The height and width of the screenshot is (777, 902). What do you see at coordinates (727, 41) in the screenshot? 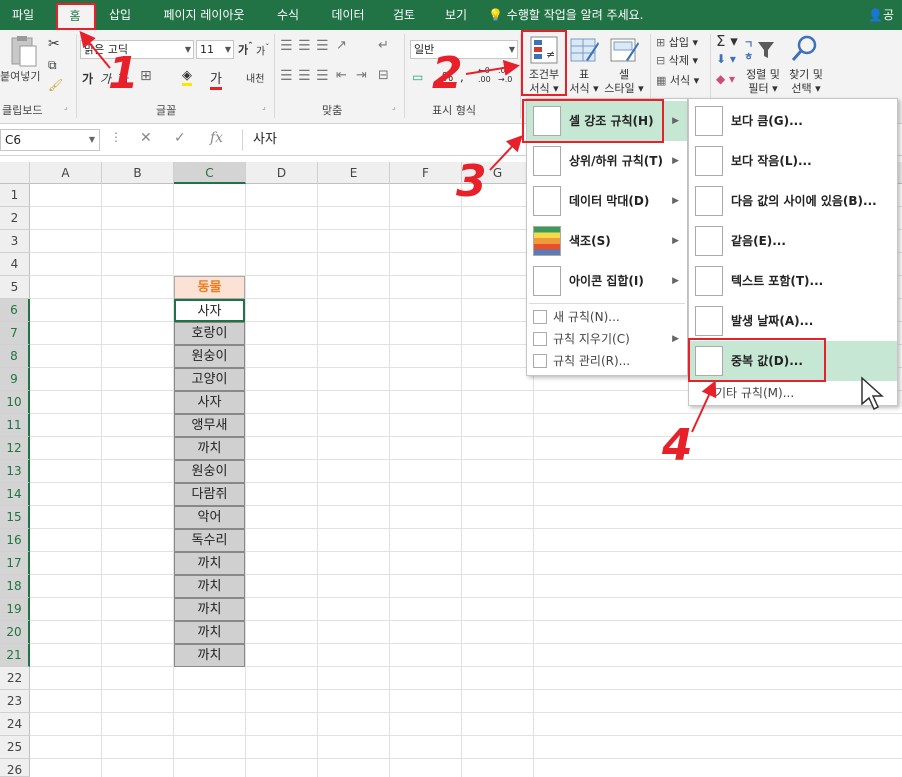
I see `autosum-icon: Σ ▾` at bounding box center [727, 41].